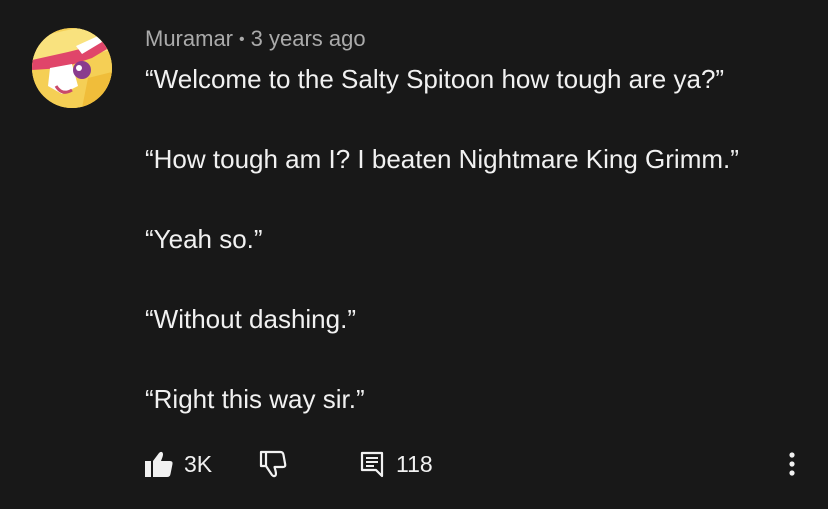 The width and height of the screenshot is (828, 509). I want to click on author-name: Muramar, so click(189, 38).